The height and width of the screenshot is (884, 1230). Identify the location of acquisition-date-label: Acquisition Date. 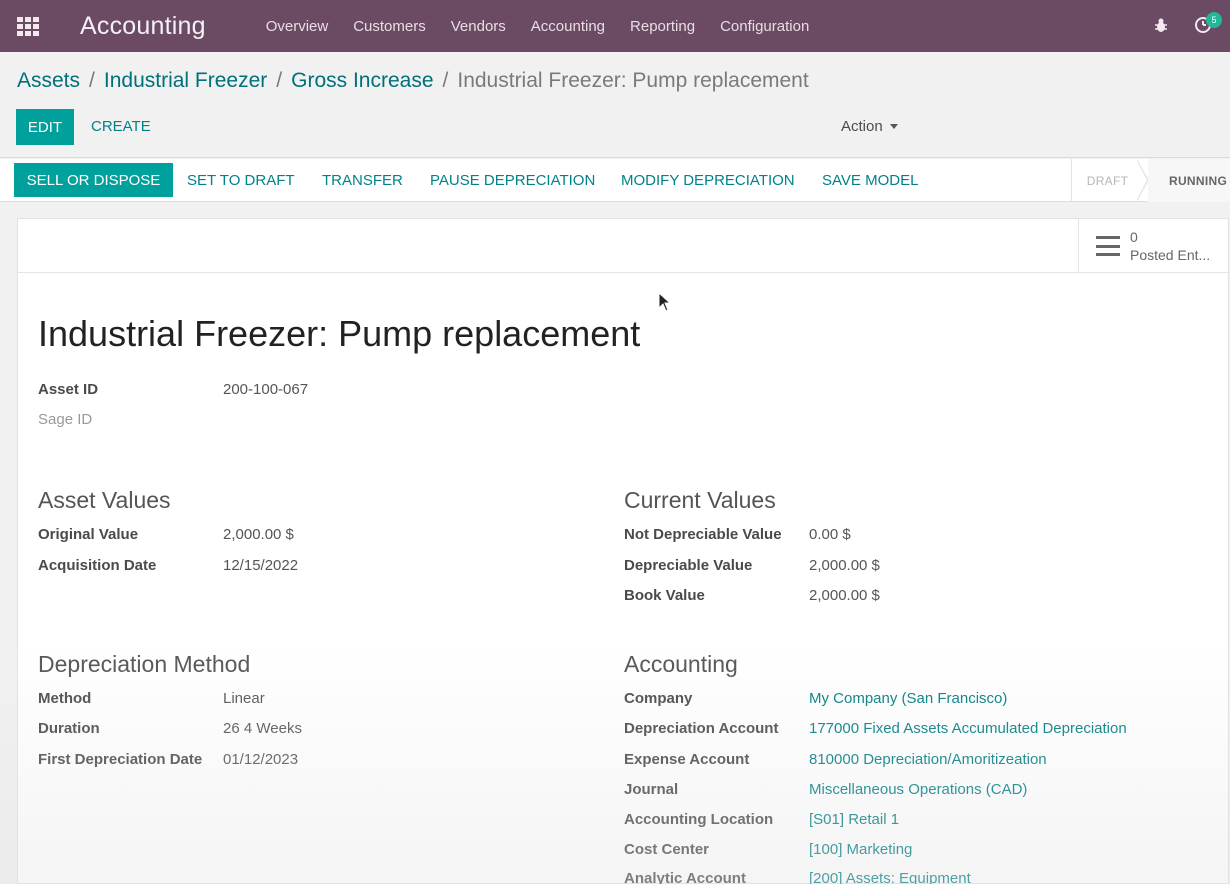
(97, 565).